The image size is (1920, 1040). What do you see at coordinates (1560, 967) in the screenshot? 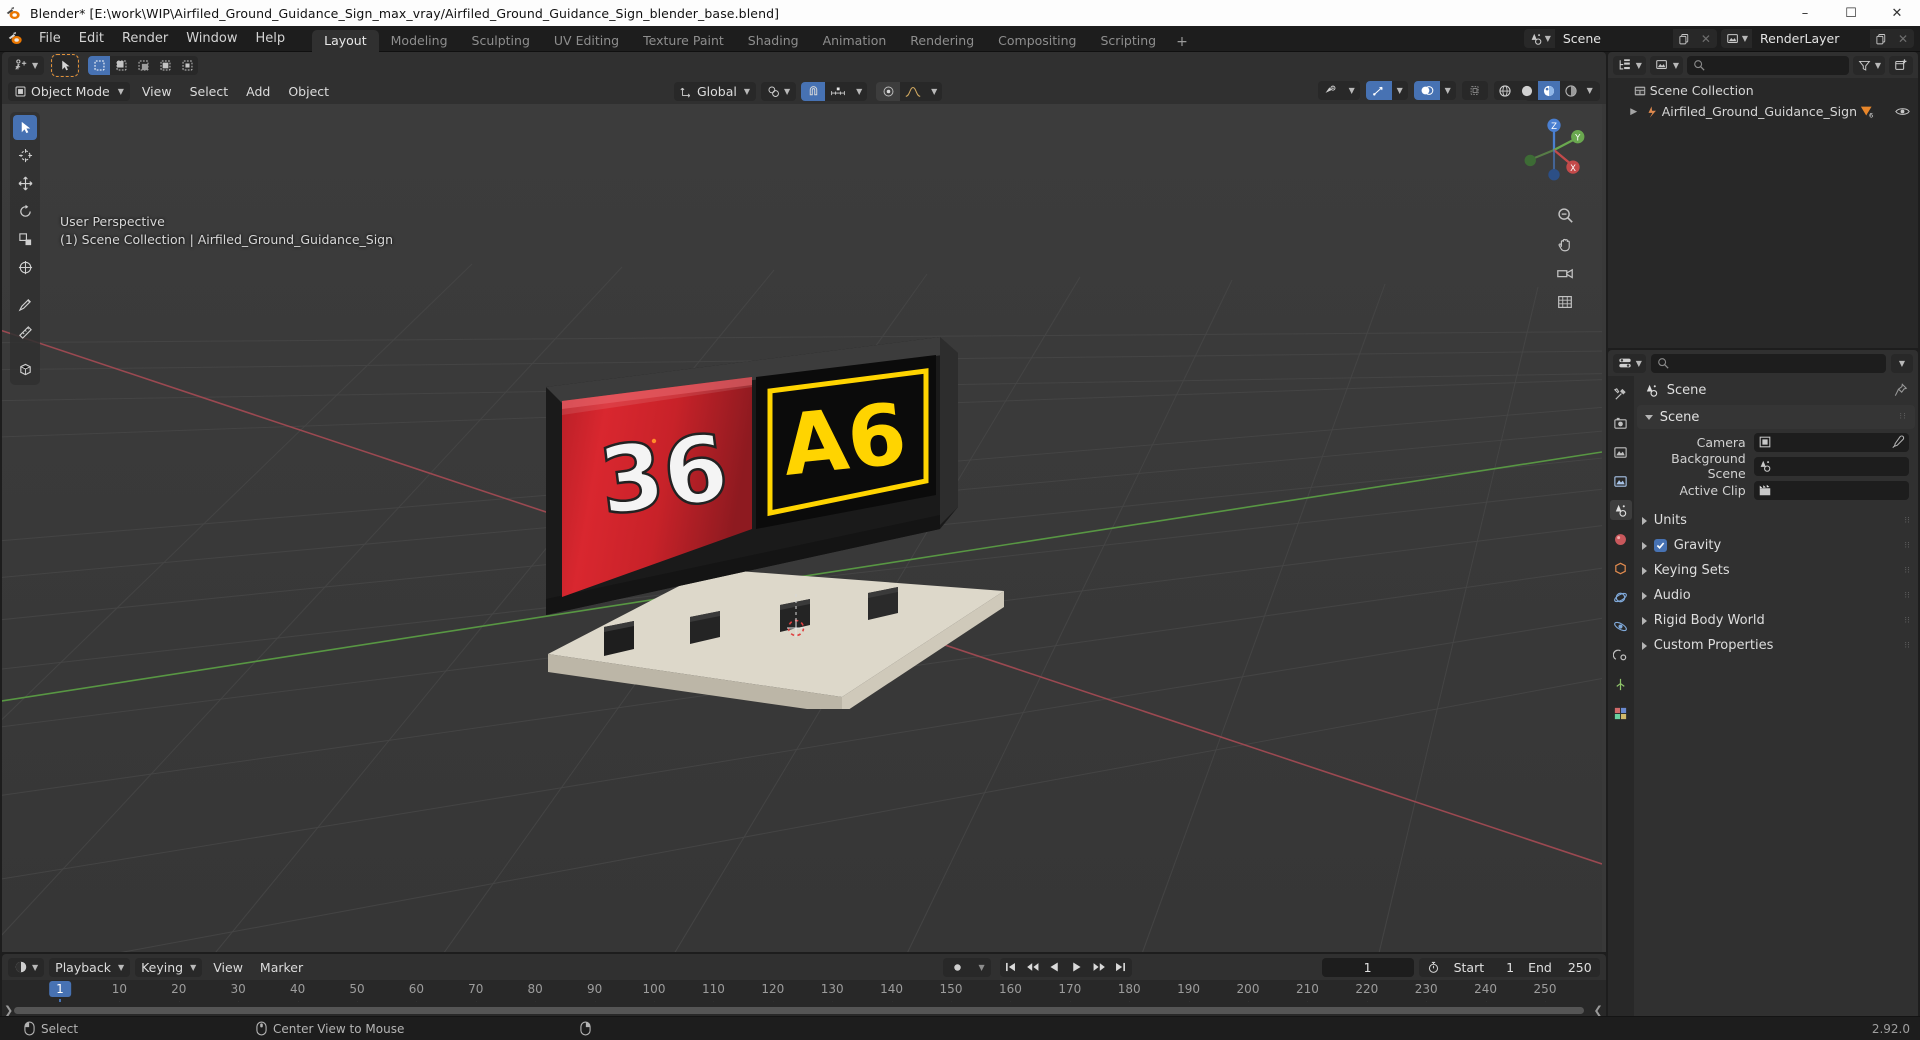
I see `end-frame-field: End 250` at bounding box center [1560, 967].